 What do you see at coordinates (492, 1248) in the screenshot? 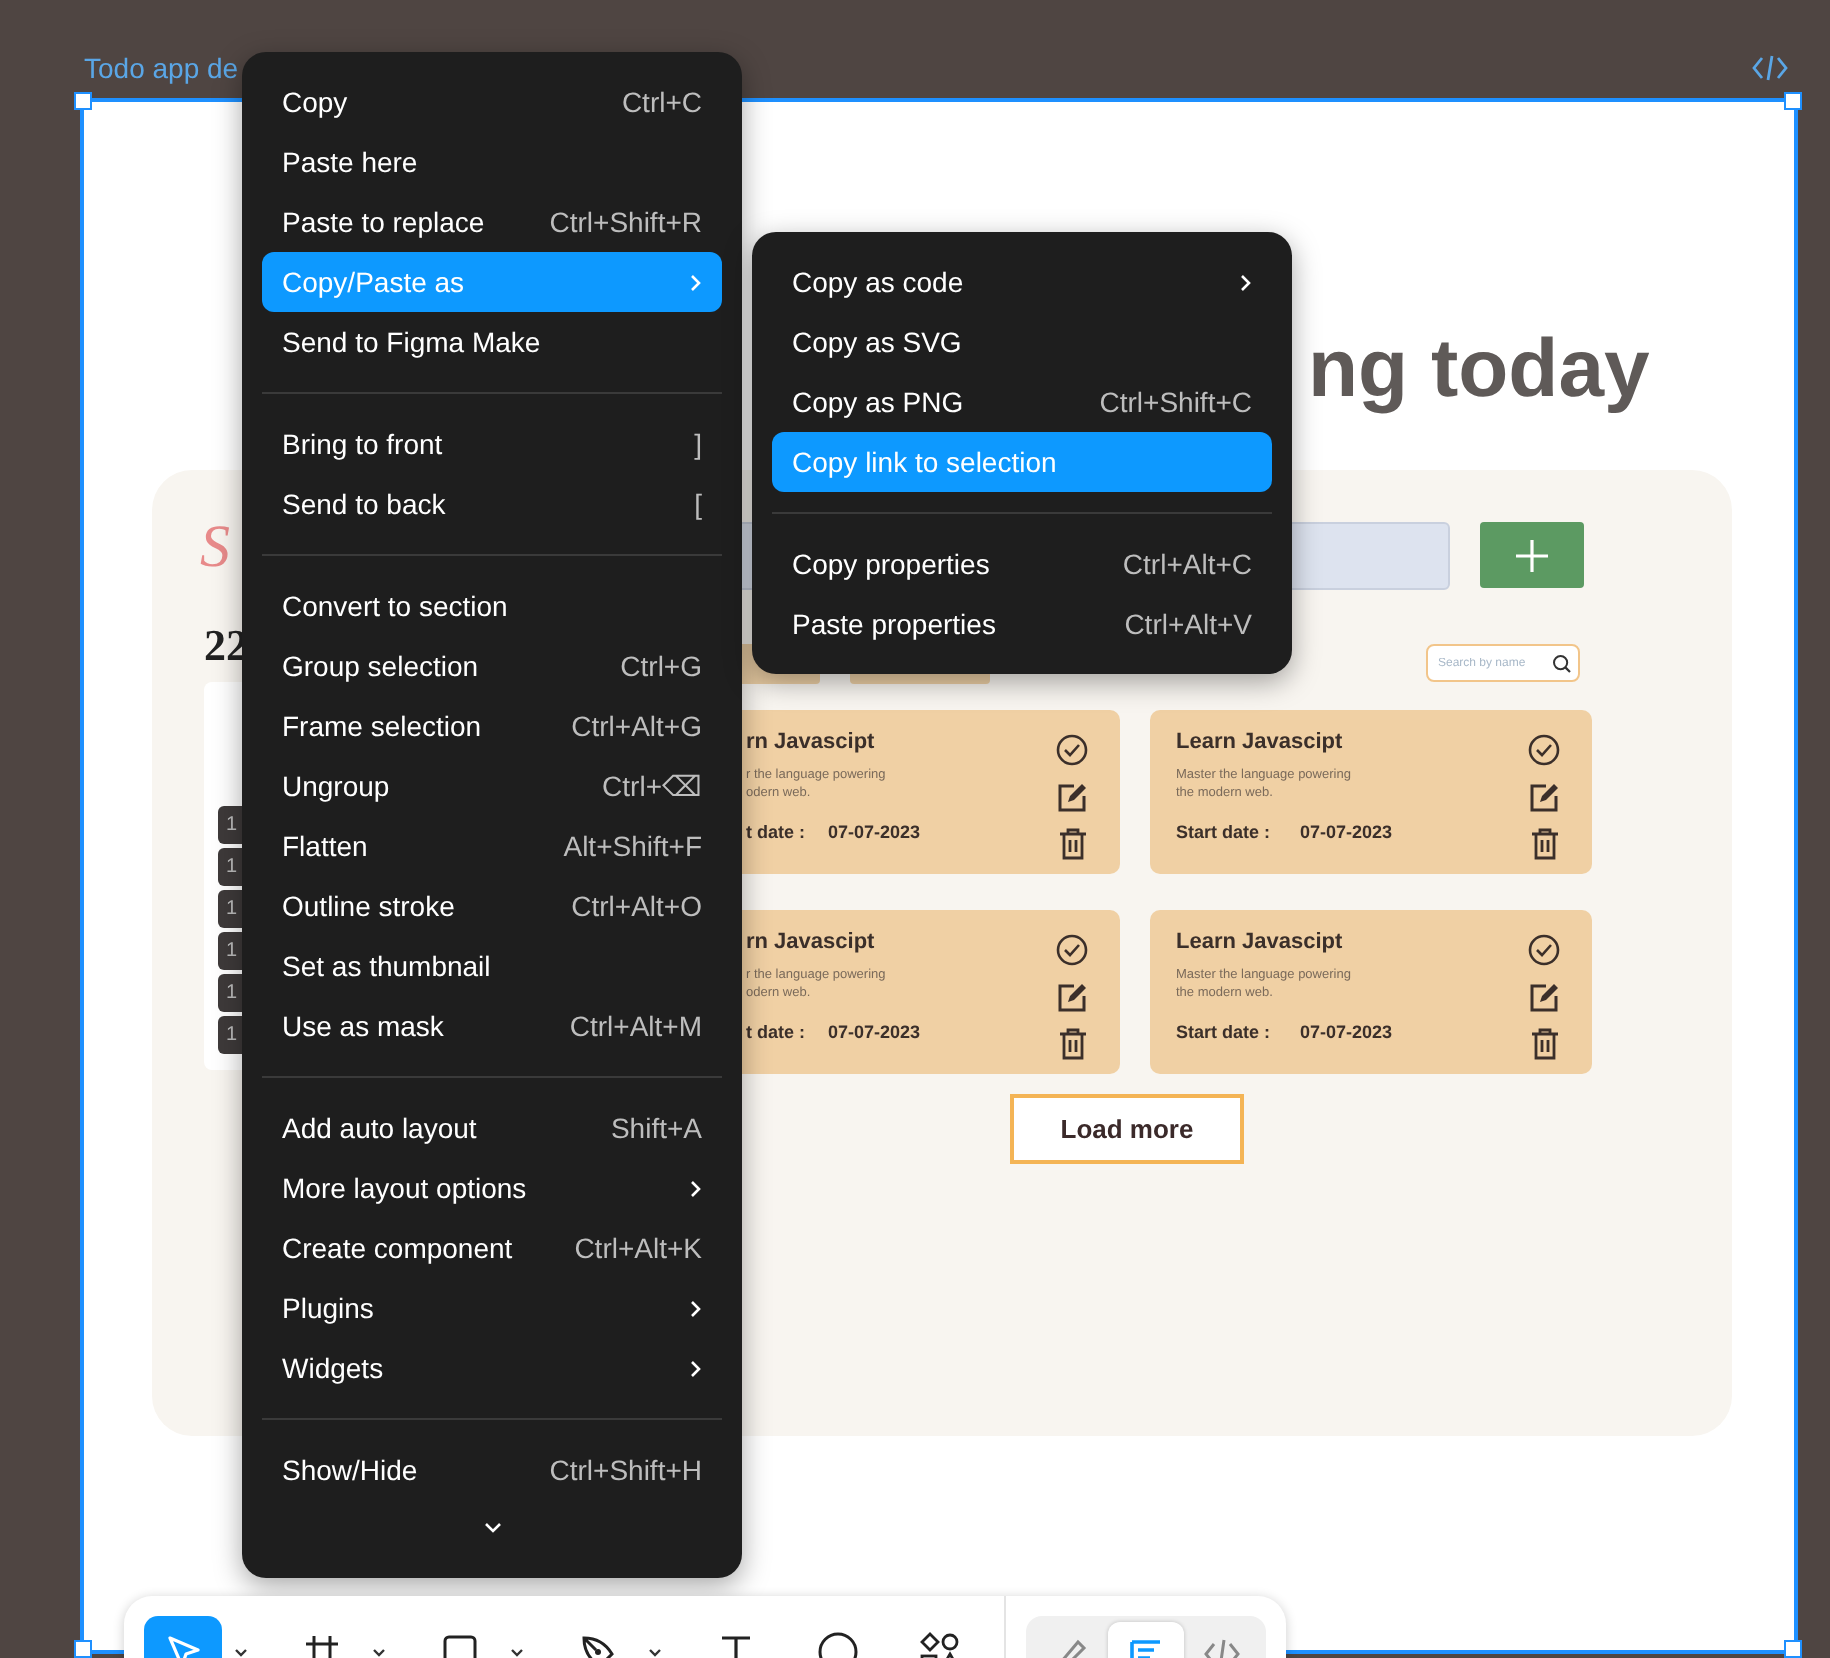
I see `menu-item: Create component Ctrl+Alt+K` at bounding box center [492, 1248].